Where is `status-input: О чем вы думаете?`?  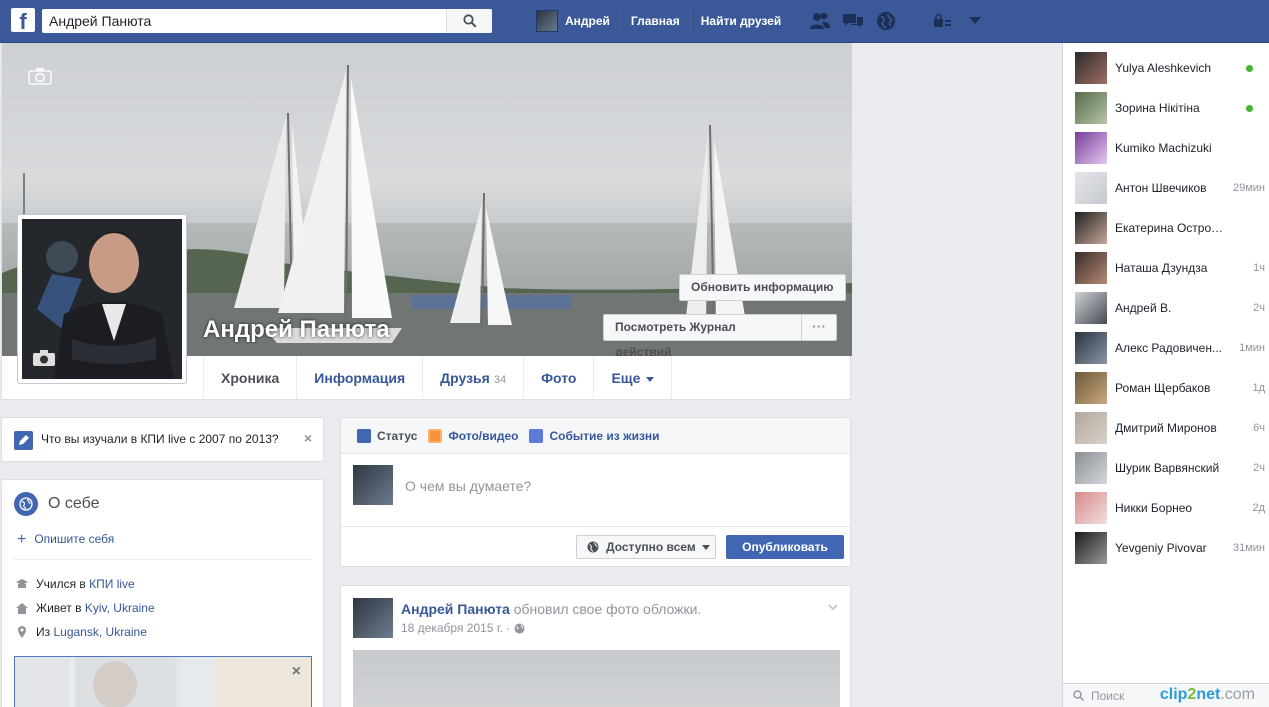 status-input: О чем вы думаете? is located at coordinates (468, 486).